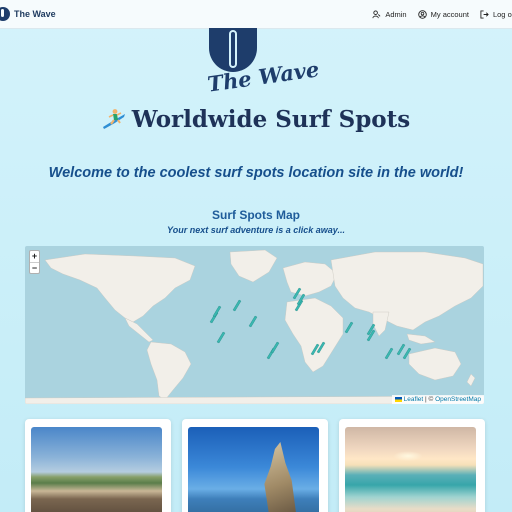 Image resolution: width=512 pixels, height=512 pixels. I want to click on coastal-beach-photo, so click(96, 469).